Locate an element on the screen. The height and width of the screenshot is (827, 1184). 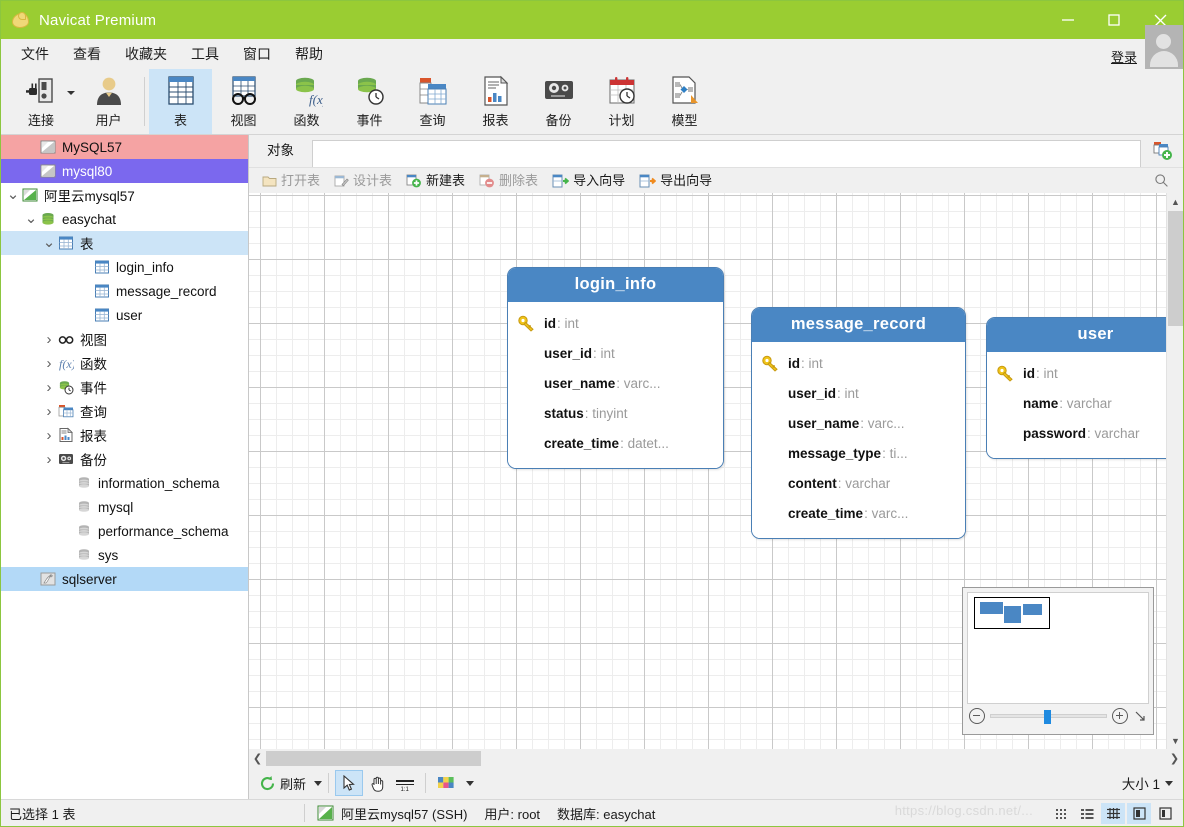
form2-view-button is located at coordinates (1165, 813).